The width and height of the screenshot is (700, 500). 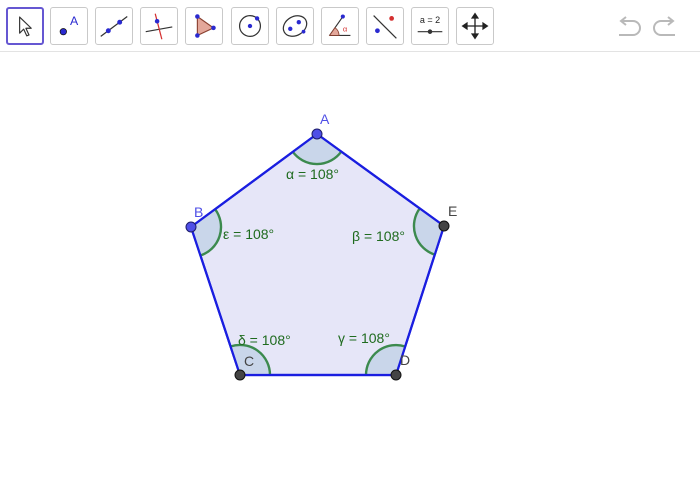 I want to click on point-label-d: D, so click(x=405, y=360).